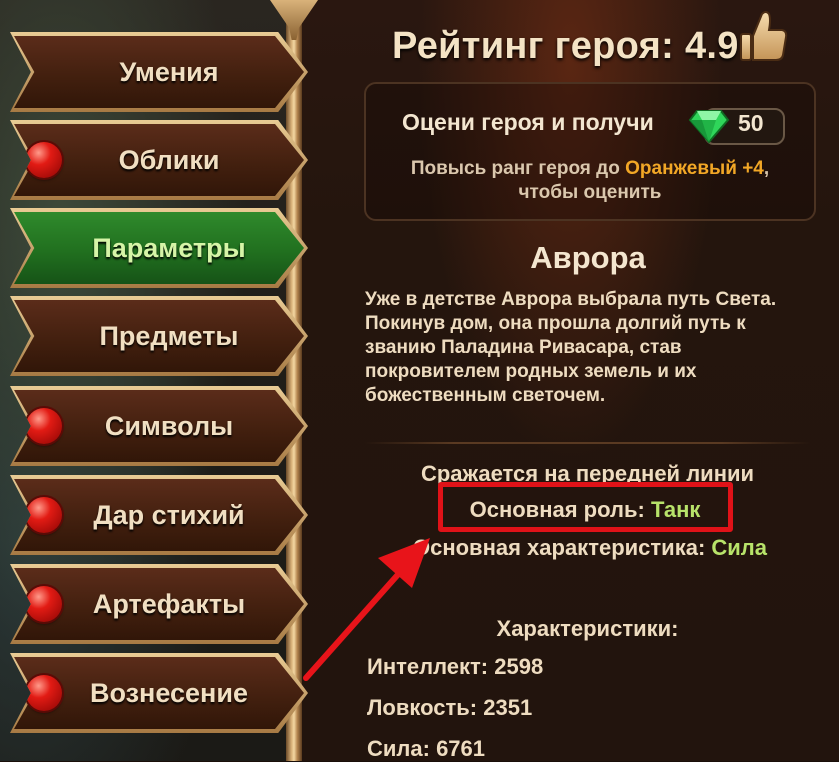 The width and height of the screenshot is (839, 762). Describe the element at coordinates (431, 666) in the screenshot. I see `stat-label: Интеллект:` at that location.